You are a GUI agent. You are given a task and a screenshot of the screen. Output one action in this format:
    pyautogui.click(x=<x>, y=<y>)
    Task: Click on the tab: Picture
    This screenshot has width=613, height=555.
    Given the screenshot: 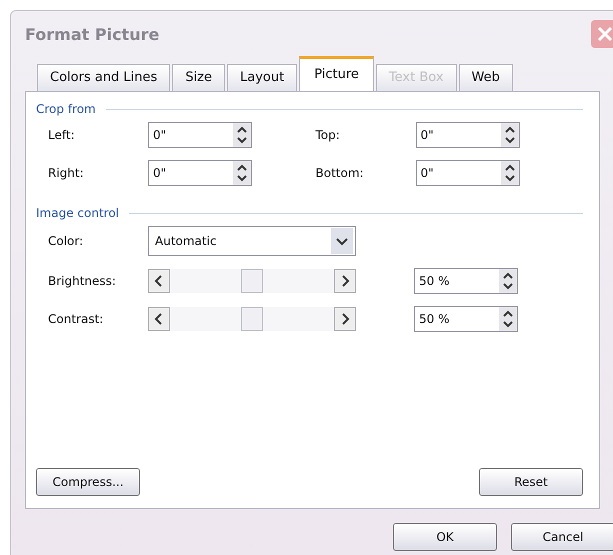 What is the action you would take?
    pyautogui.click(x=336, y=73)
    